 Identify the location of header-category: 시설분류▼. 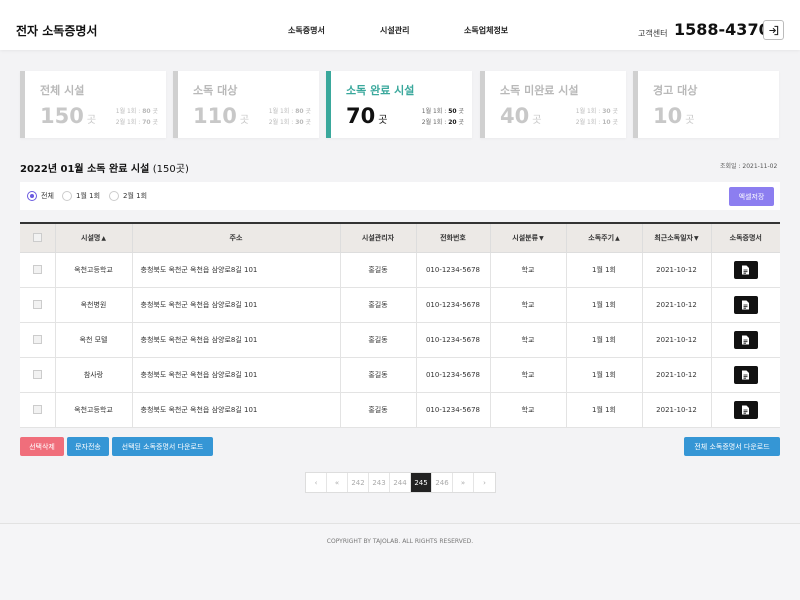
(528, 238).